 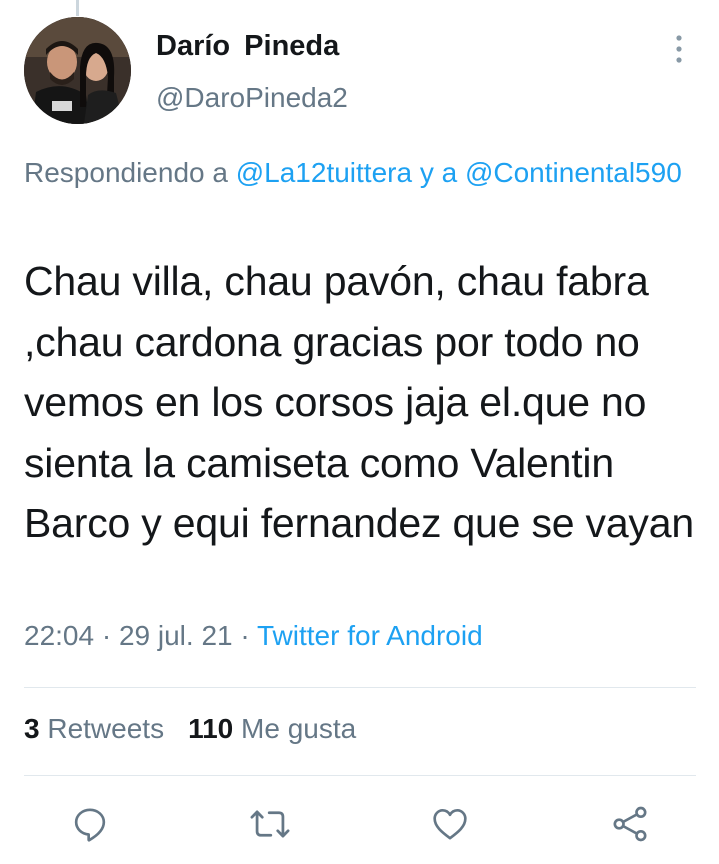 What do you see at coordinates (106, 728) in the screenshot?
I see `retweets-label: Retweets` at bounding box center [106, 728].